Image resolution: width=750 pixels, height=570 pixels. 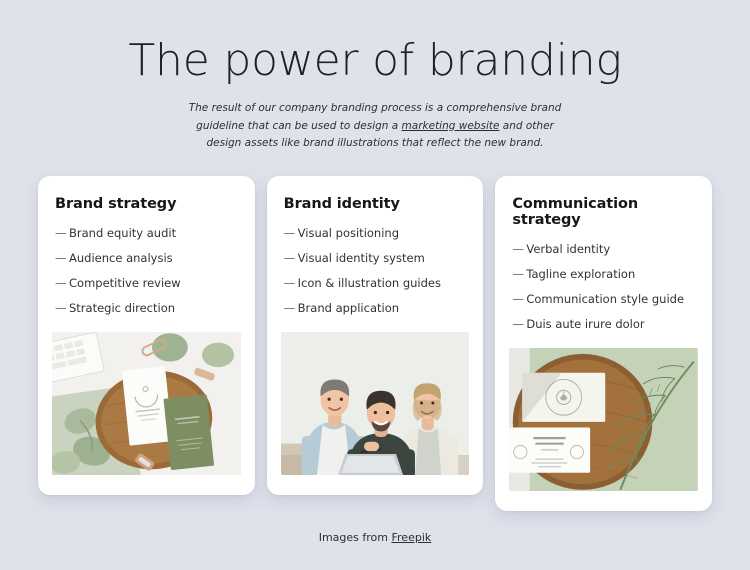 What do you see at coordinates (361, 258) in the screenshot?
I see `list-item-label: Visual identity system` at bounding box center [361, 258].